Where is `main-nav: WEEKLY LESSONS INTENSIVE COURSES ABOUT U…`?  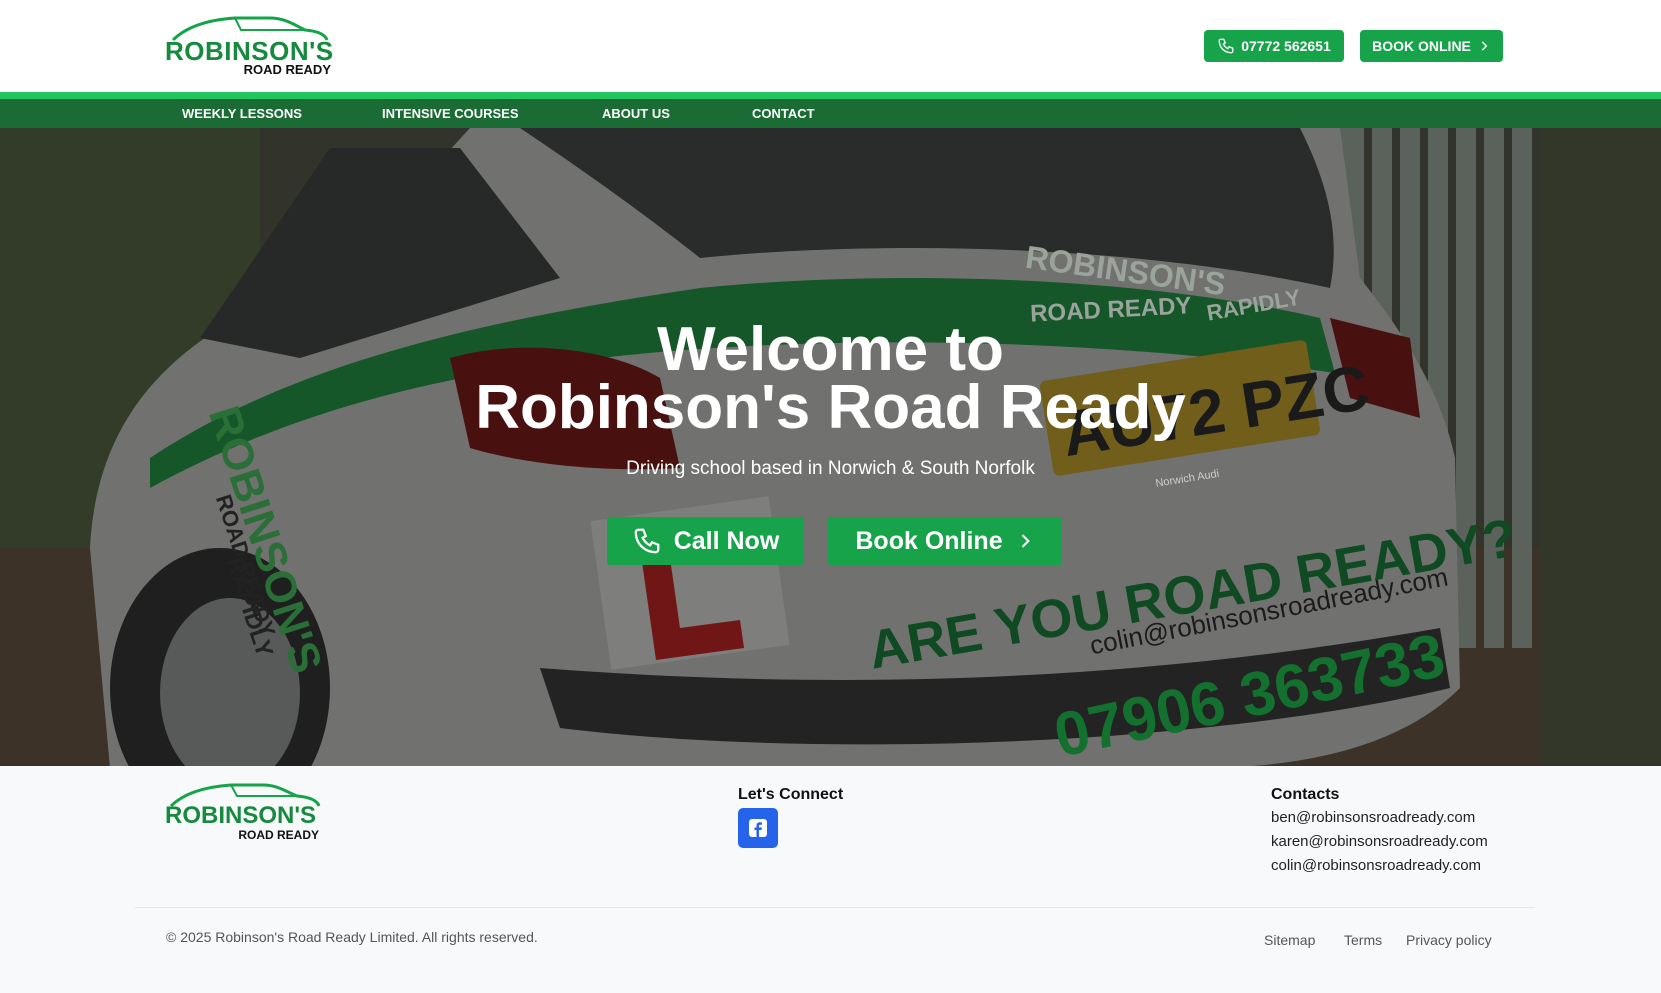 main-nav: WEEKLY LESSONS INTENSIVE COURSES ABOUT U… is located at coordinates (830, 113).